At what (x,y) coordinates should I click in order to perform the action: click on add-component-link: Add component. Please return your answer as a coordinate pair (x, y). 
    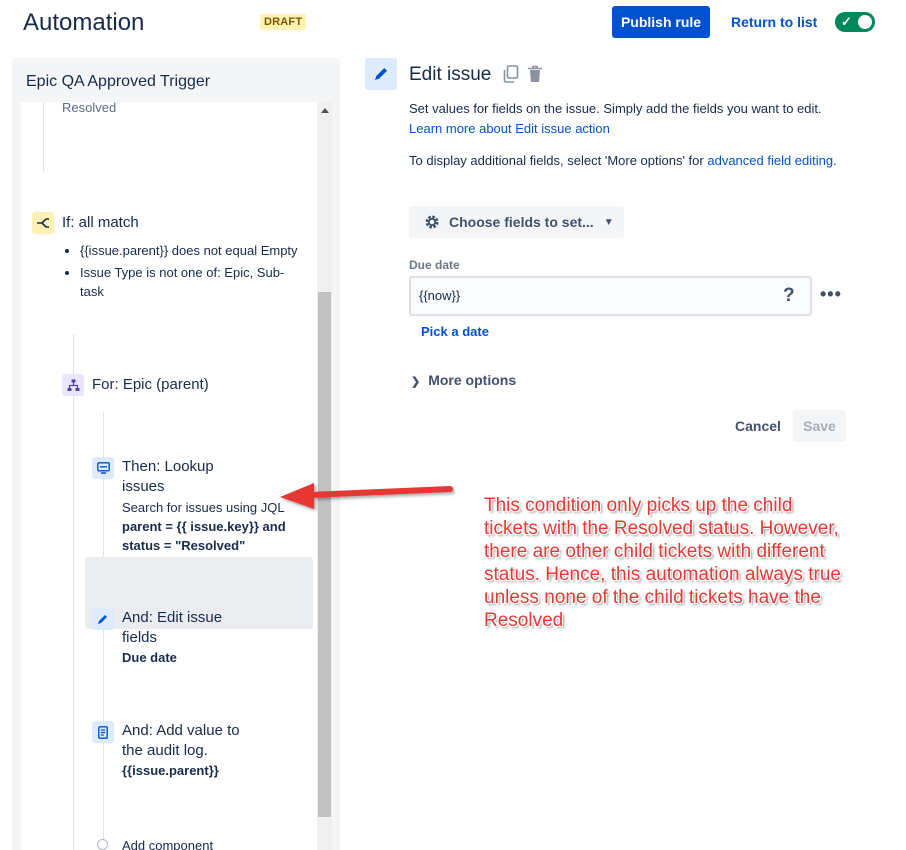
    Looking at the image, I should click on (167, 843).